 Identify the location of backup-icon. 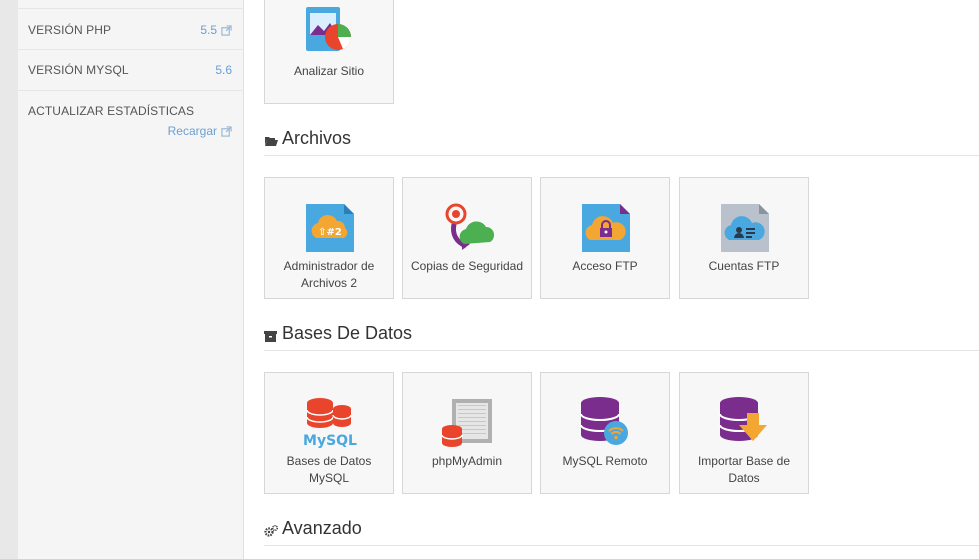
(468, 228).